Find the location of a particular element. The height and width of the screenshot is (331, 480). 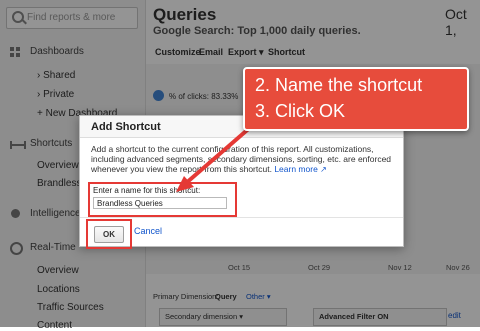

callout-line-2: 3. Click OK is located at coordinates (300, 111).